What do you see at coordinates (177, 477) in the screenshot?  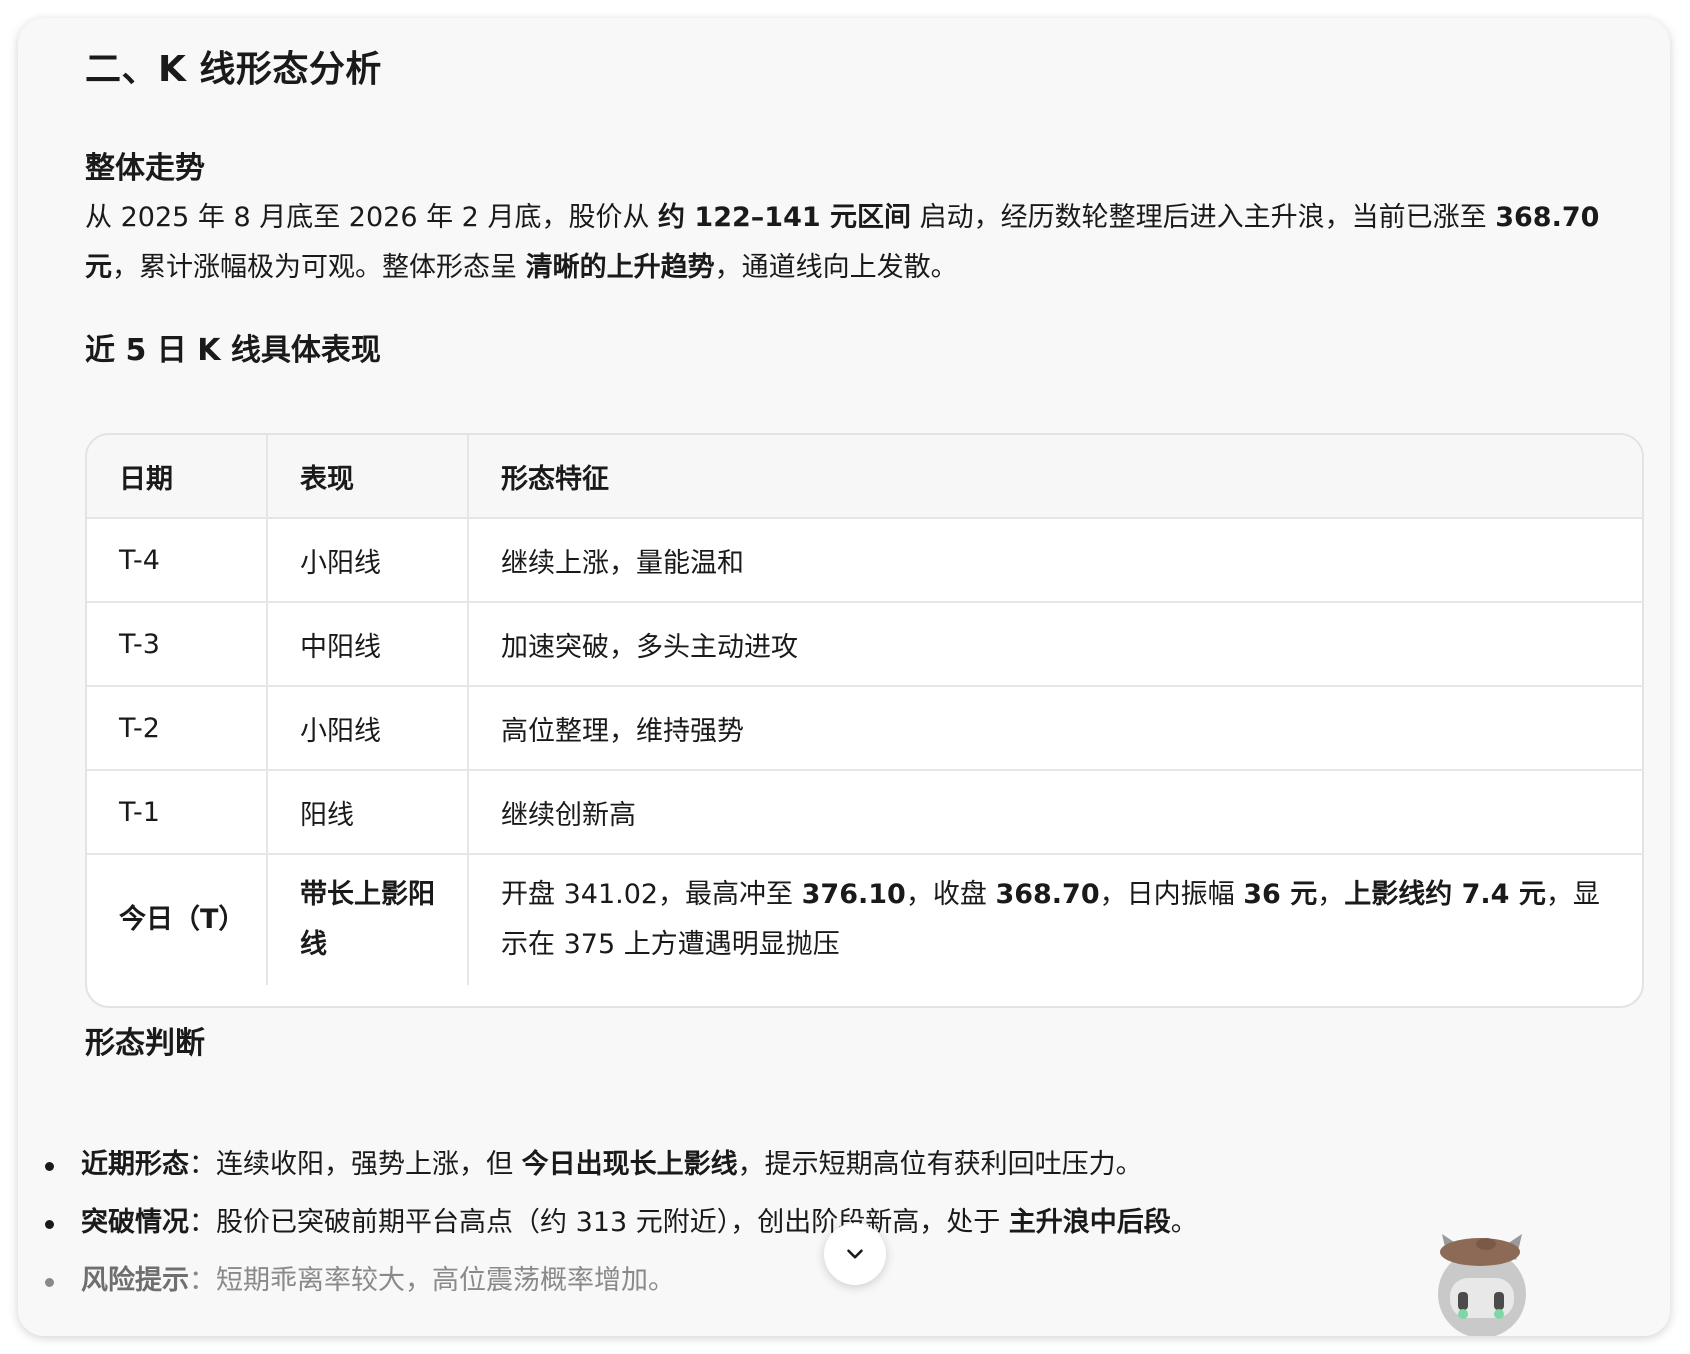 I see `column-header-date: 日期` at bounding box center [177, 477].